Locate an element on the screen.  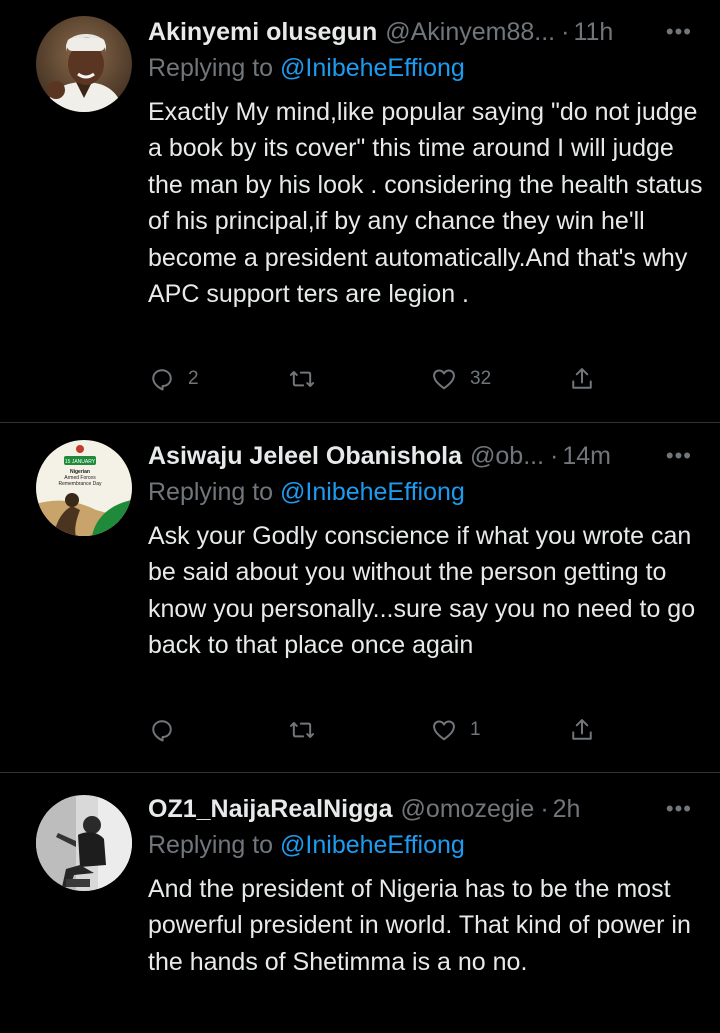
like-count: 32 is located at coordinates (481, 378).